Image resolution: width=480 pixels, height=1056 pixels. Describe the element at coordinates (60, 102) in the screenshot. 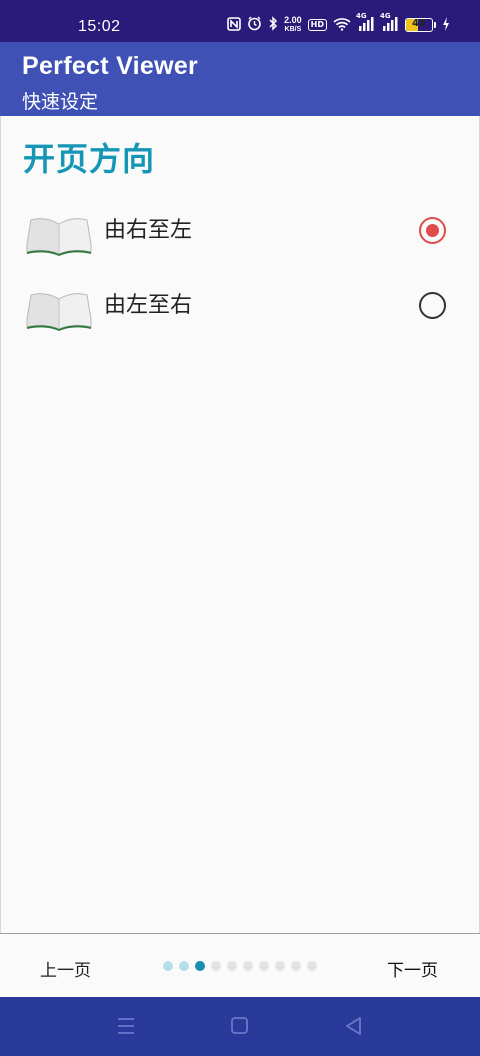

I see `app-subtitle: 快速设定` at that location.